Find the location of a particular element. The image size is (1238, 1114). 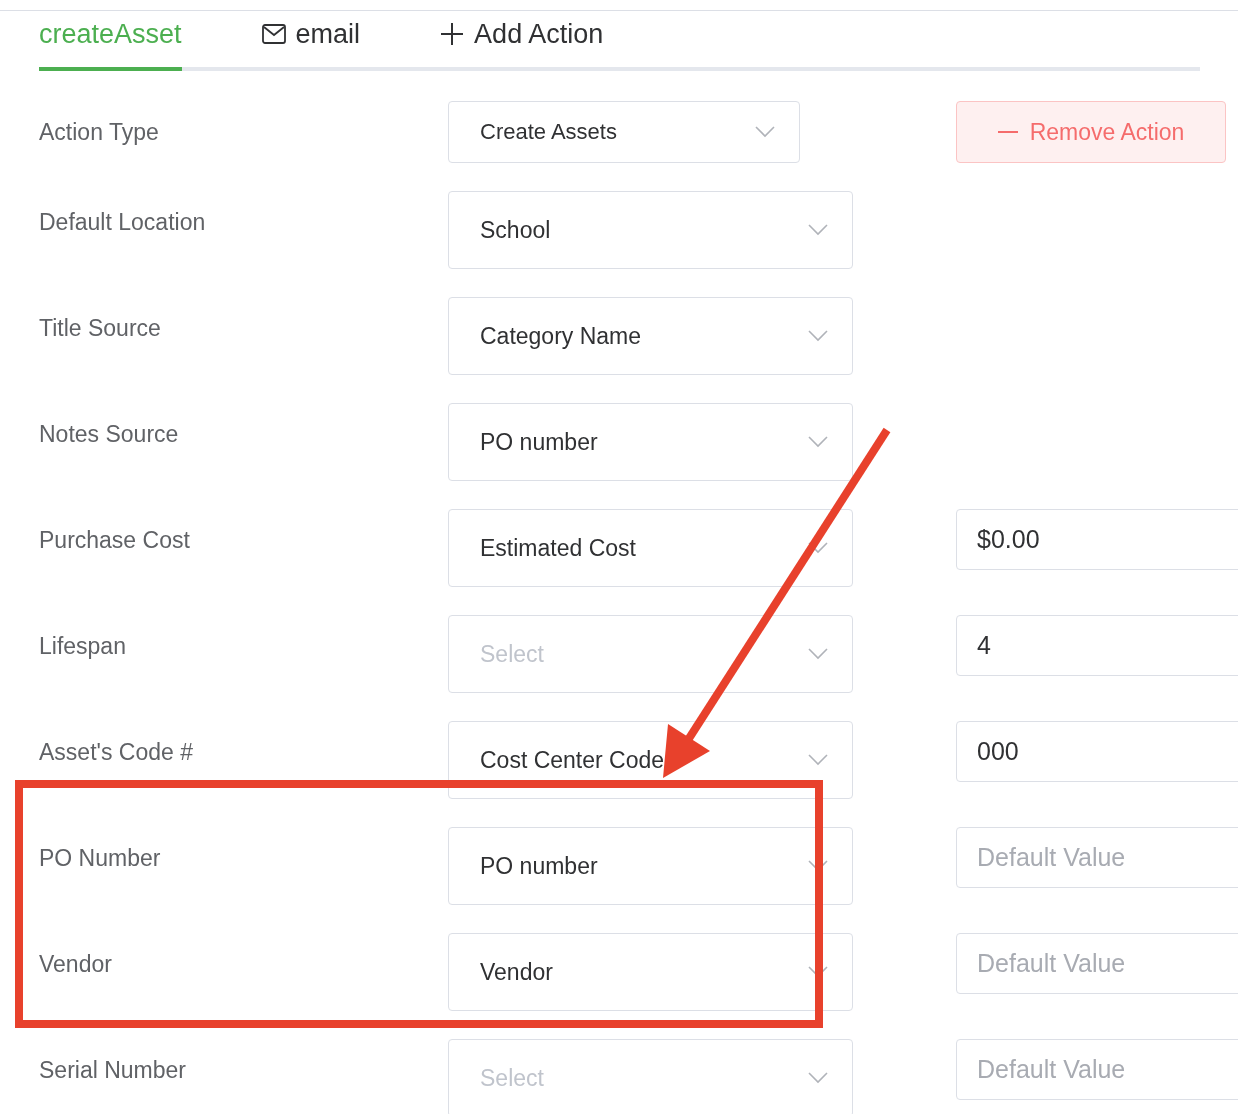

field-label: Vendor is located at coordinates (76, 963).